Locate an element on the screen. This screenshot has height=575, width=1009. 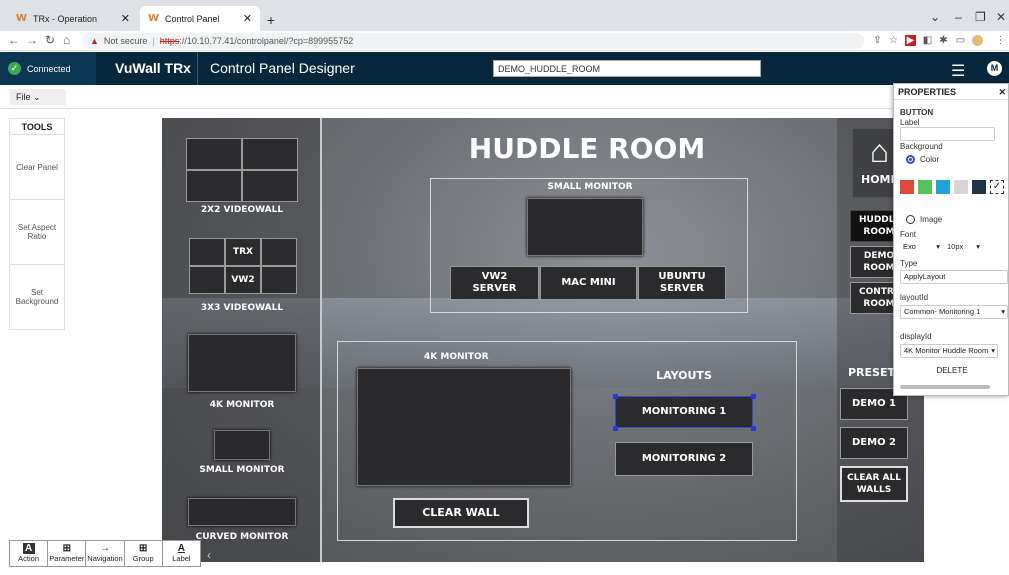
font-family-select: Exo ▾ is located at coordinates (920, 248).